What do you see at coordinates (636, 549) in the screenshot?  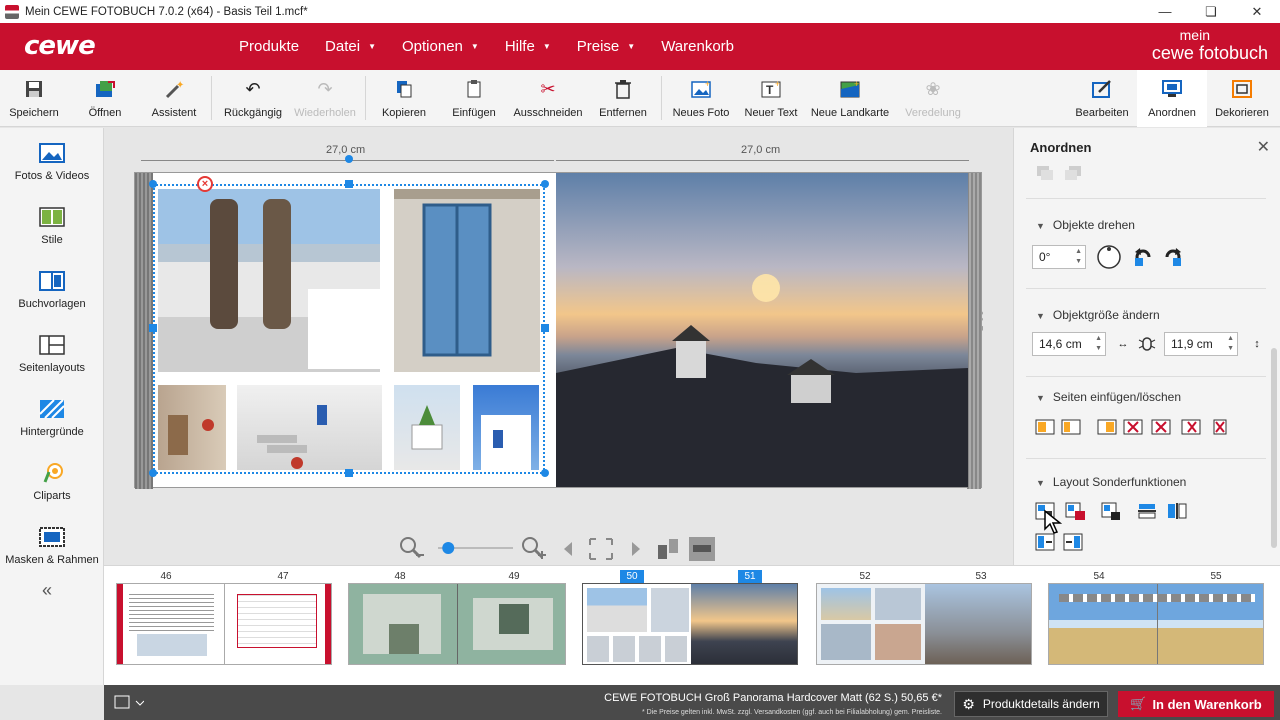 I see `next-page-icon` at bounding box center [636, 549].